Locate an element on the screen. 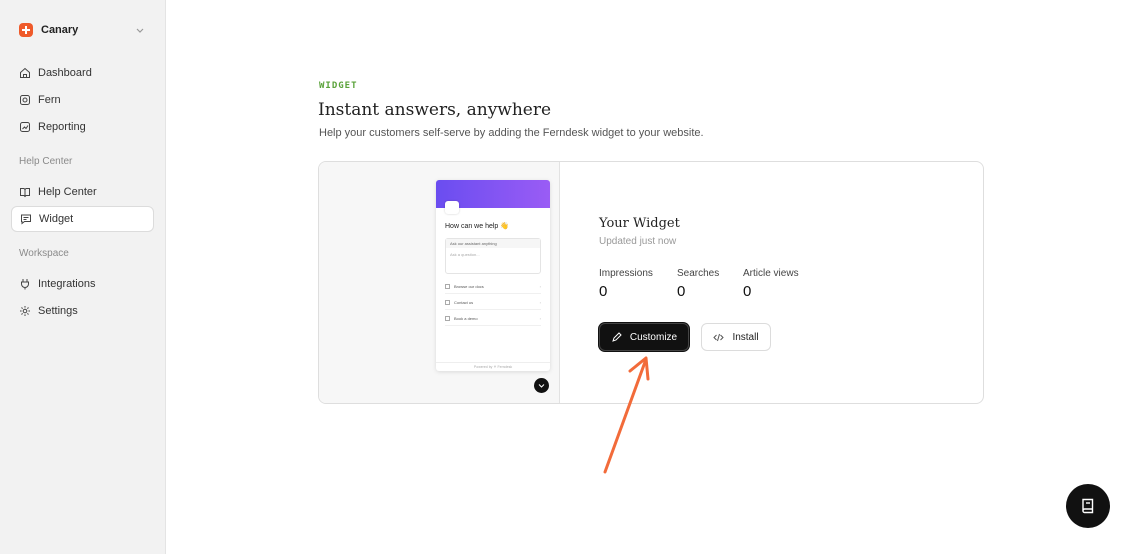 The width and height of the screenshot is (1136, 554). stat-searches: Searches 0 is located at coordinates (698, 284).